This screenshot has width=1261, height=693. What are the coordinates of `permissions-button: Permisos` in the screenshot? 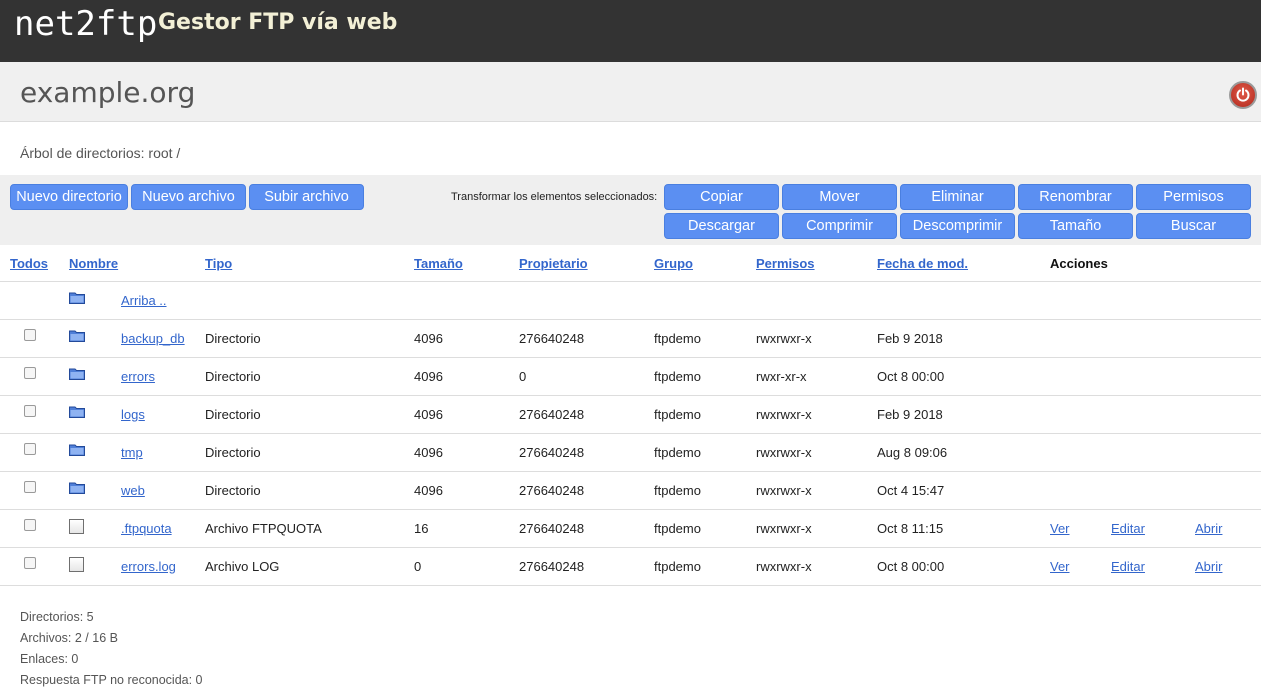 It's located at (1193, 197).